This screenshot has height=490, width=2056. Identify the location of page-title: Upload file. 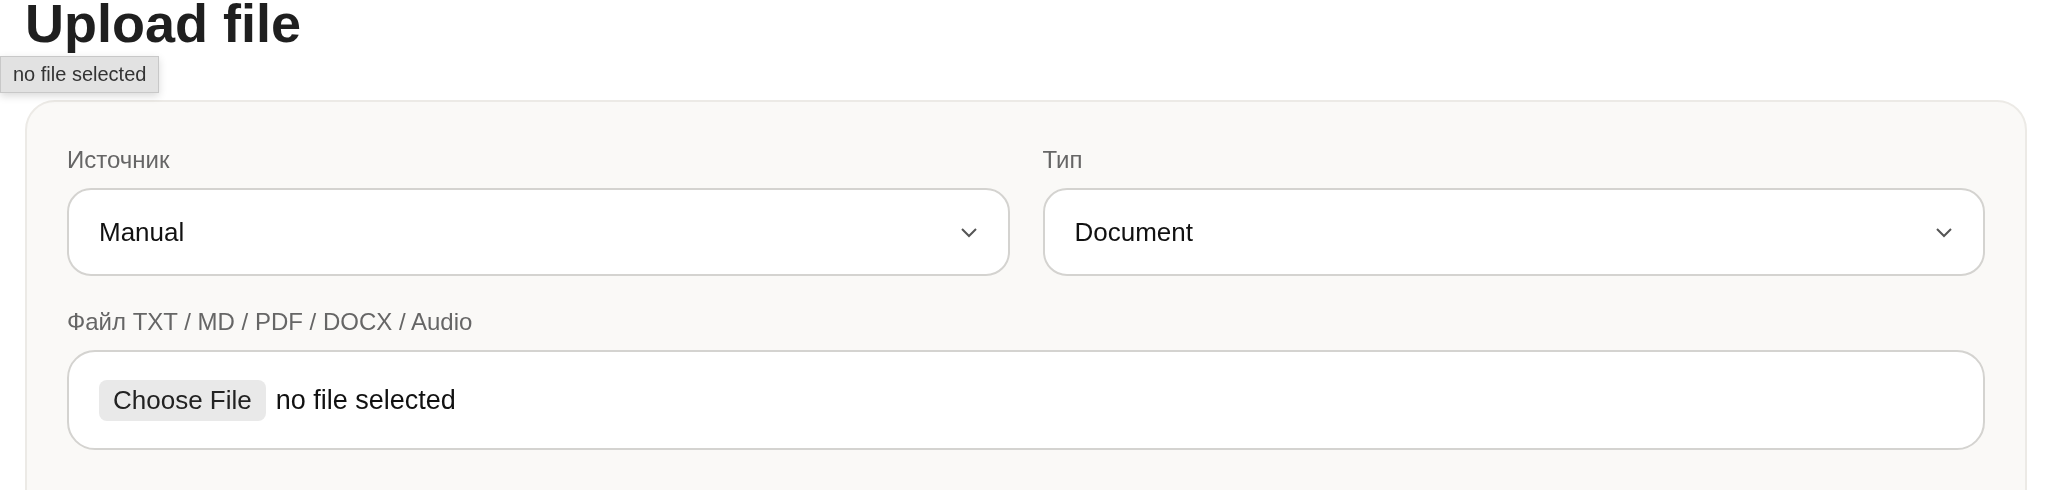
(163, 27).